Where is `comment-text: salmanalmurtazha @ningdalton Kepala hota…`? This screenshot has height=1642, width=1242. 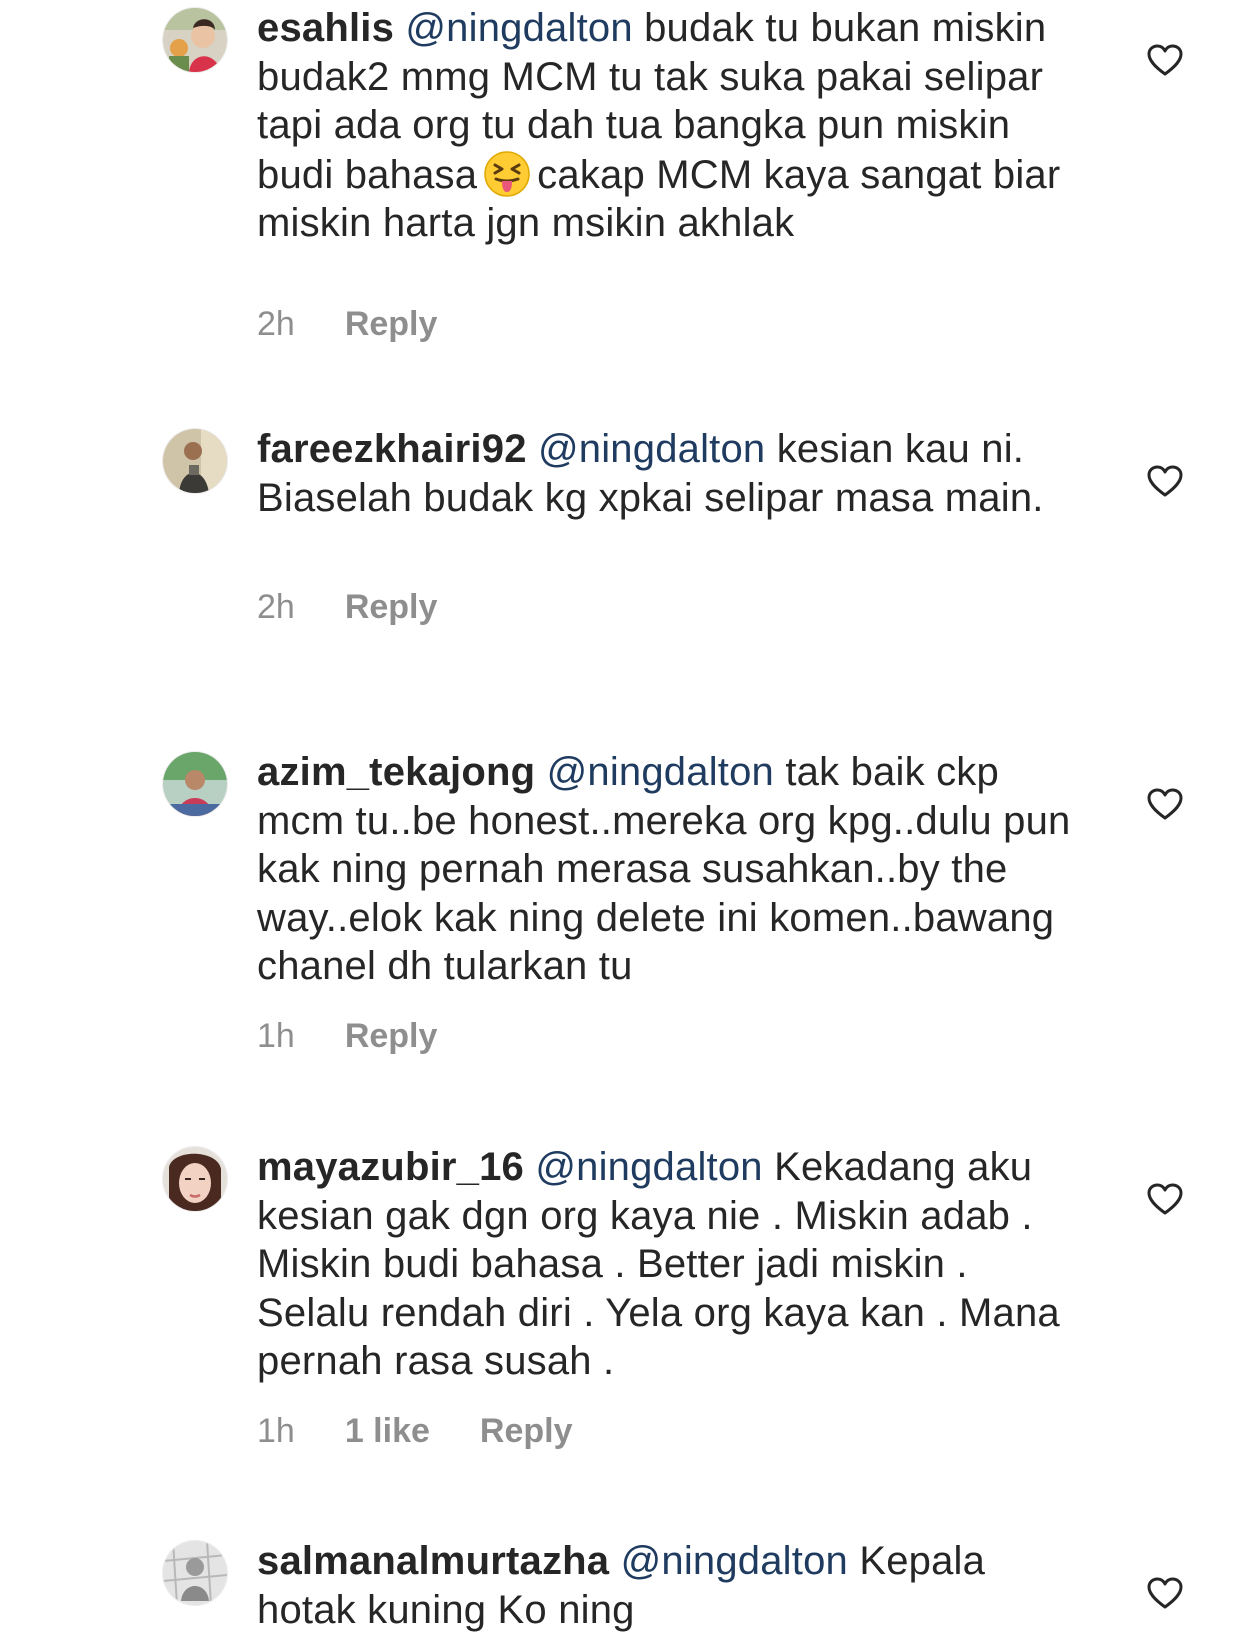
comment-text: salmanalmurtazha @ningdalton Kepala hota… is located at coordinates (672, 1585).